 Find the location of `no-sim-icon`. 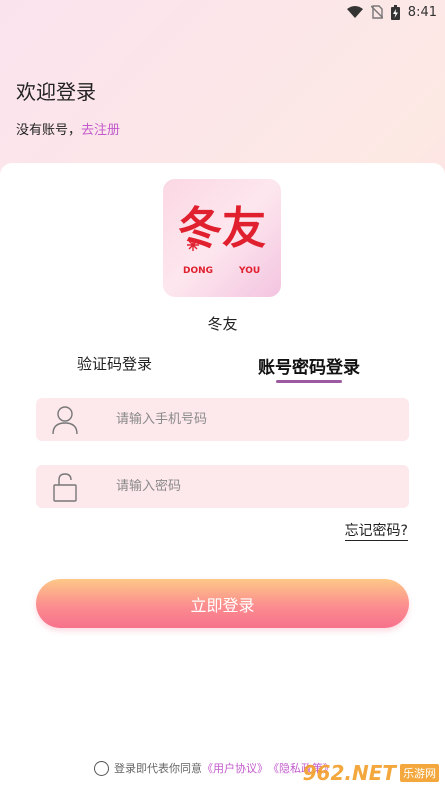

no-sim-icon is located at coordinates (376, 12).